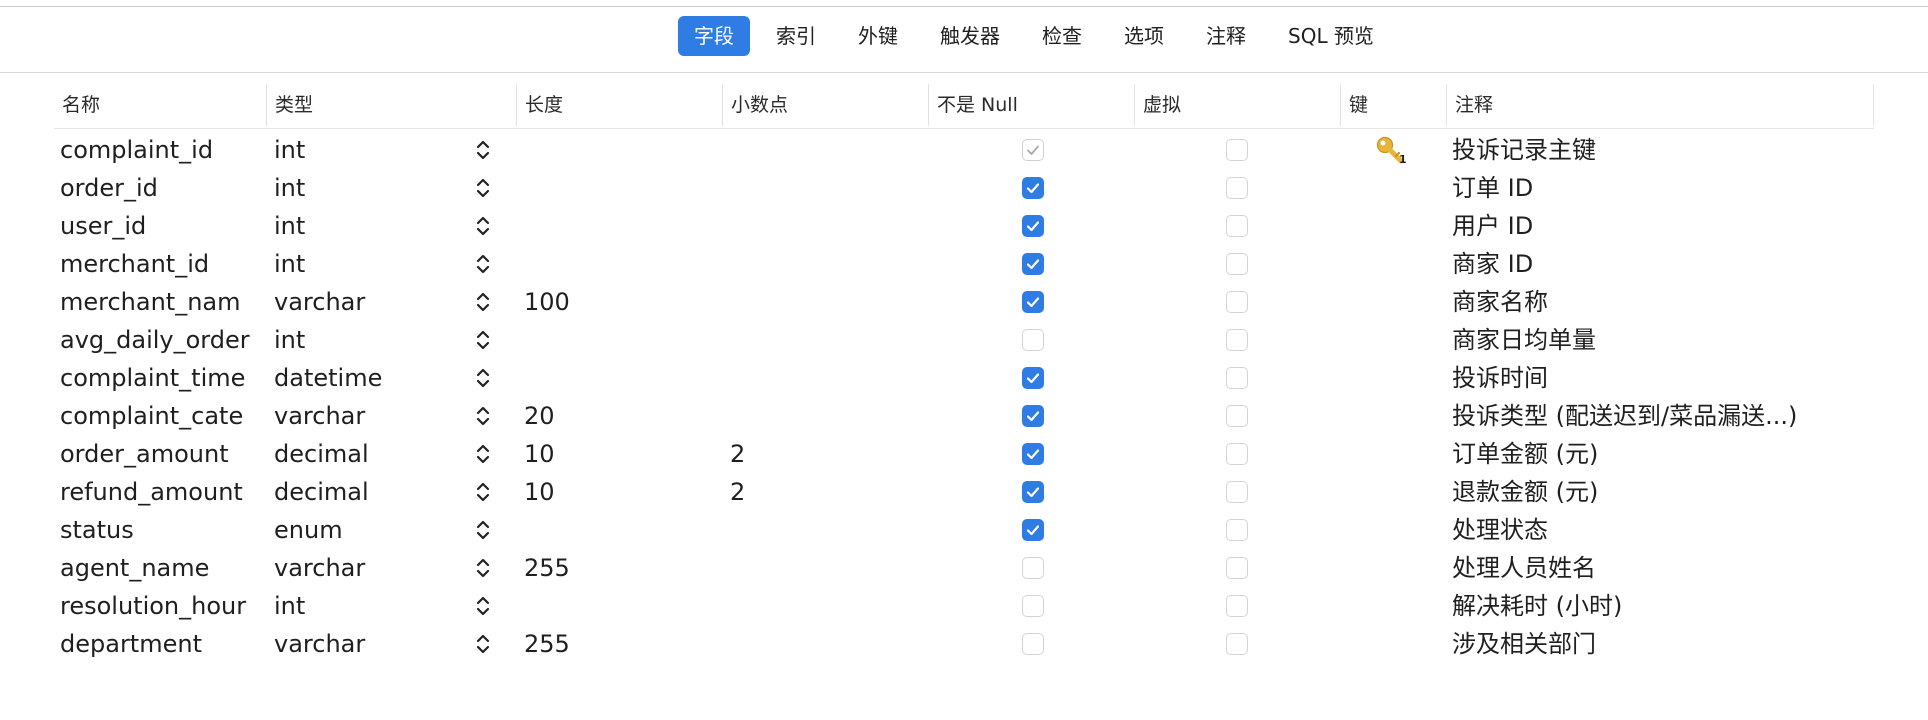 The height and width of the screenshot is (720, 1928). What do you see at coordinates (1672, 378) in the screenshot?
I see `field-comment-cell: 投诉时间` at bounding box center [1672, 378].